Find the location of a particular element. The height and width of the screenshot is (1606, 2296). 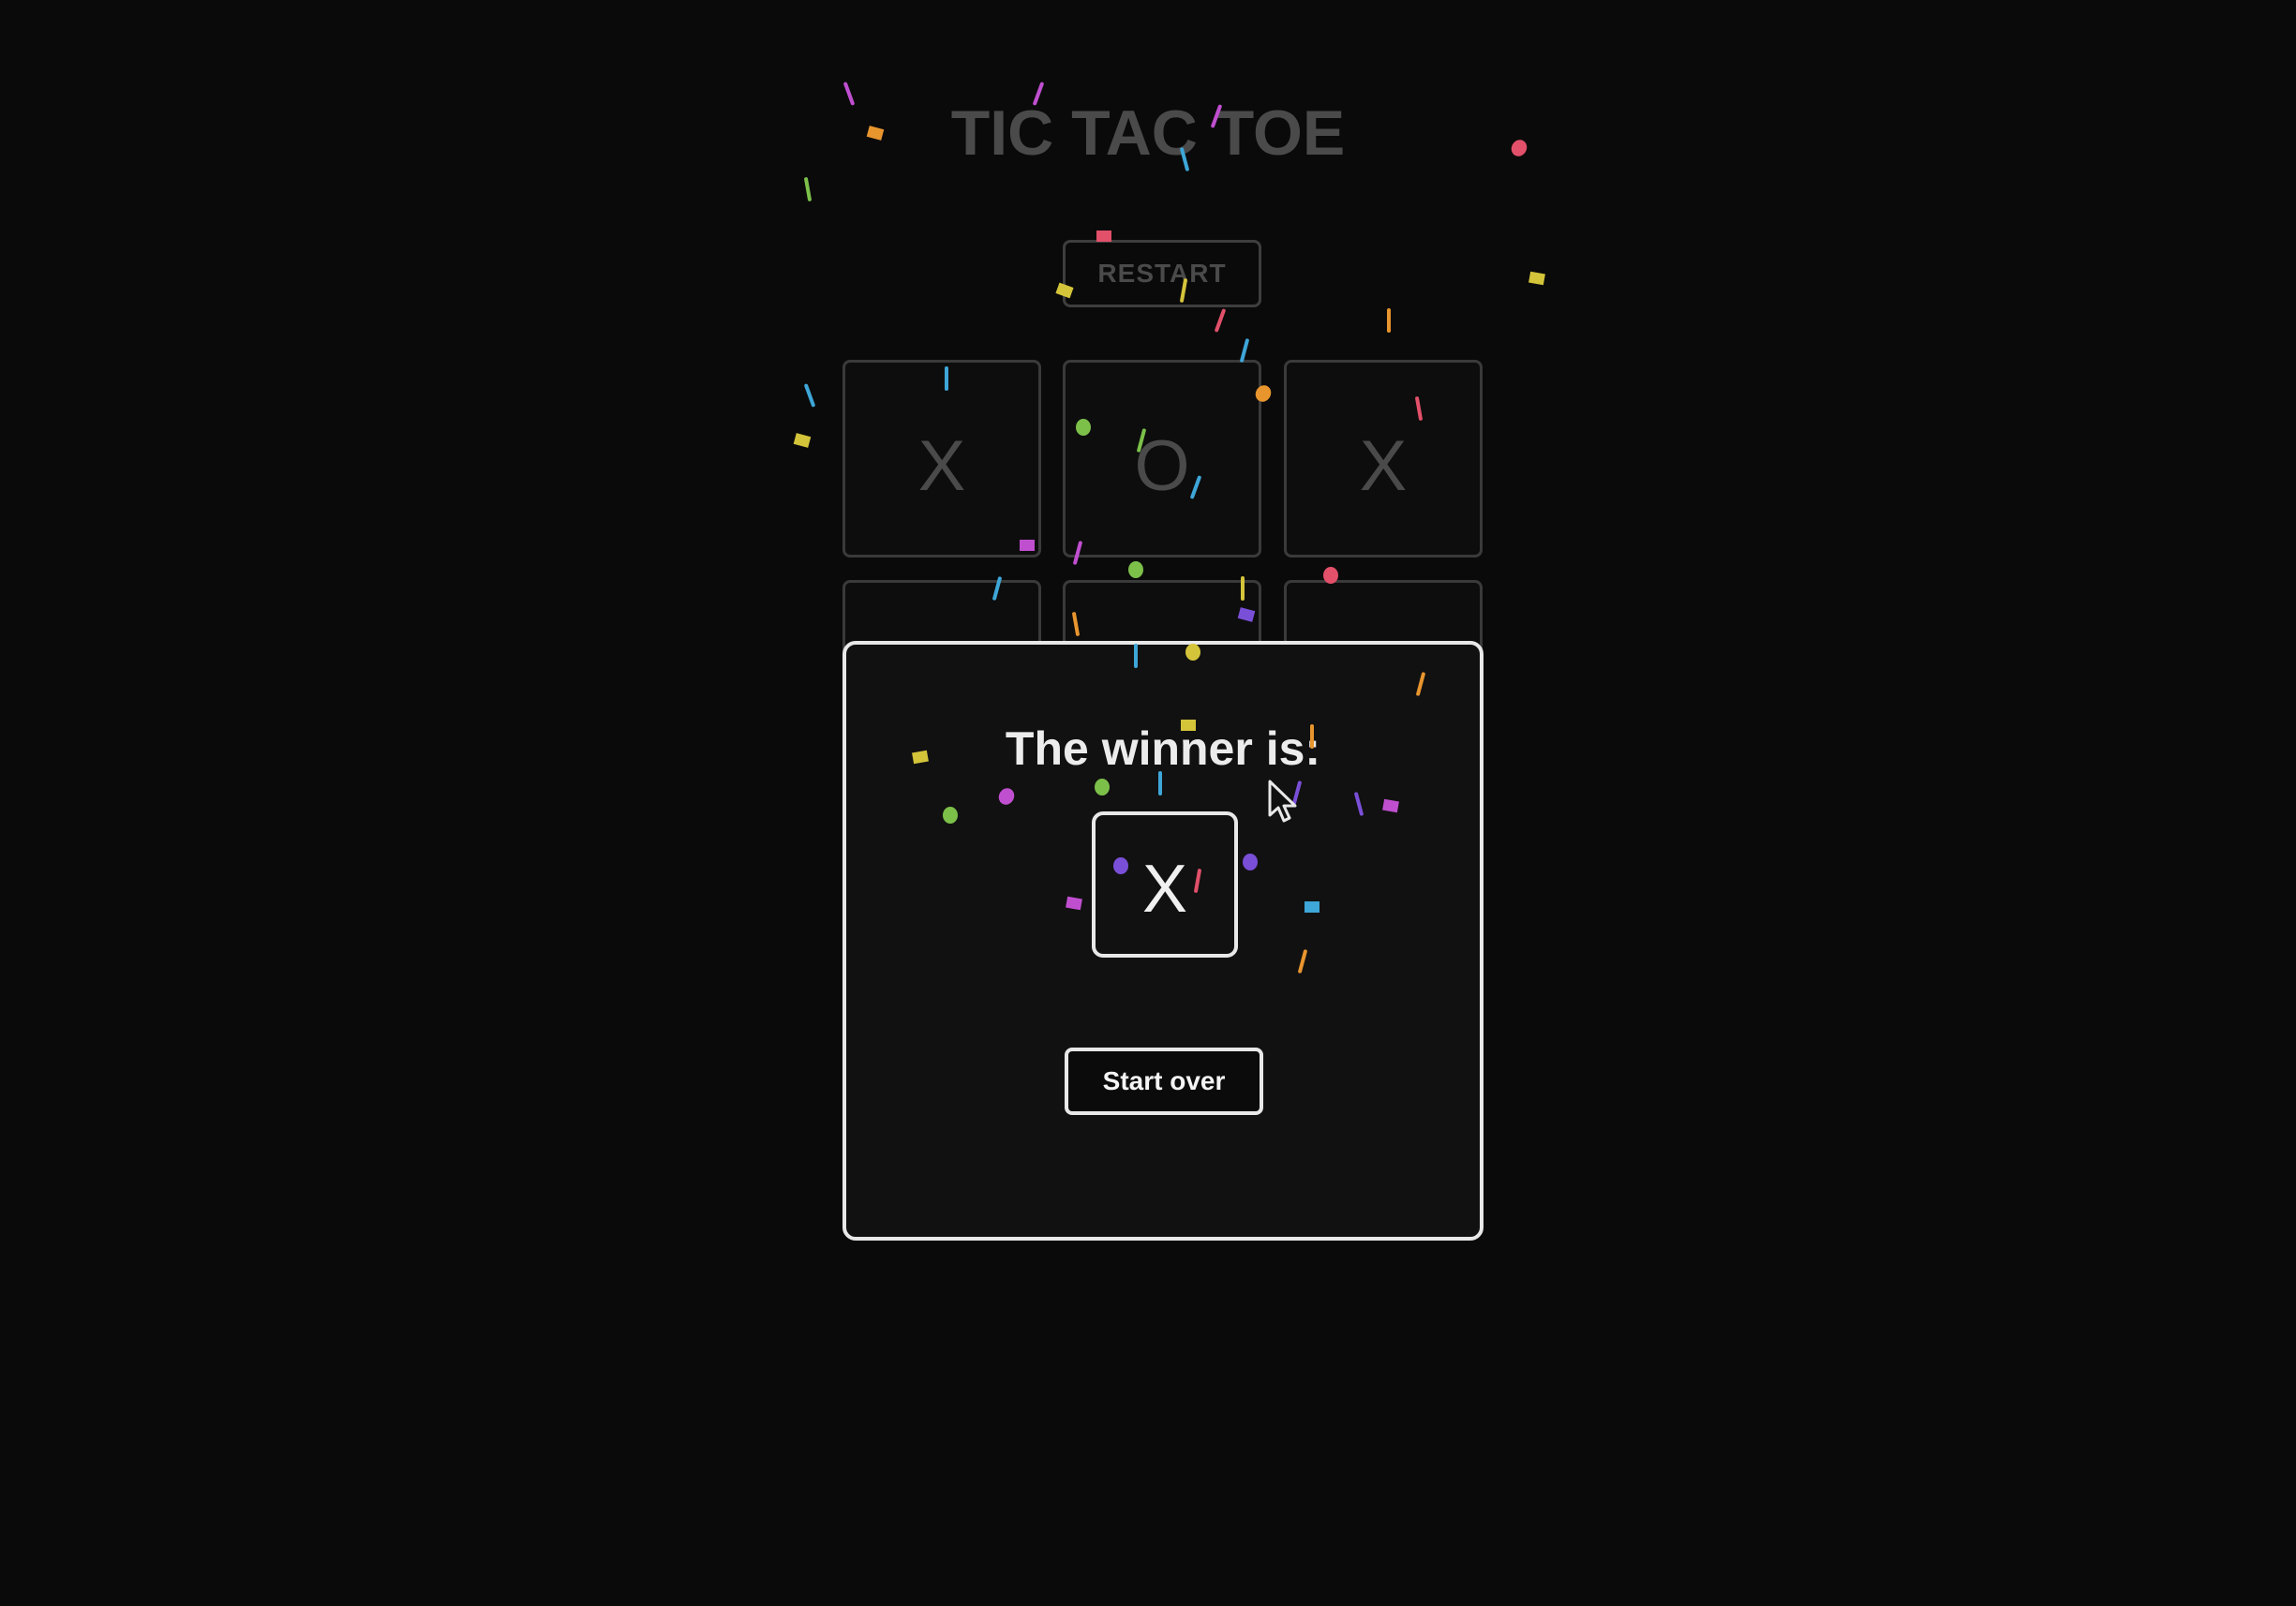

winner-heading: The winner is: is located at coordinates (1163, 748).